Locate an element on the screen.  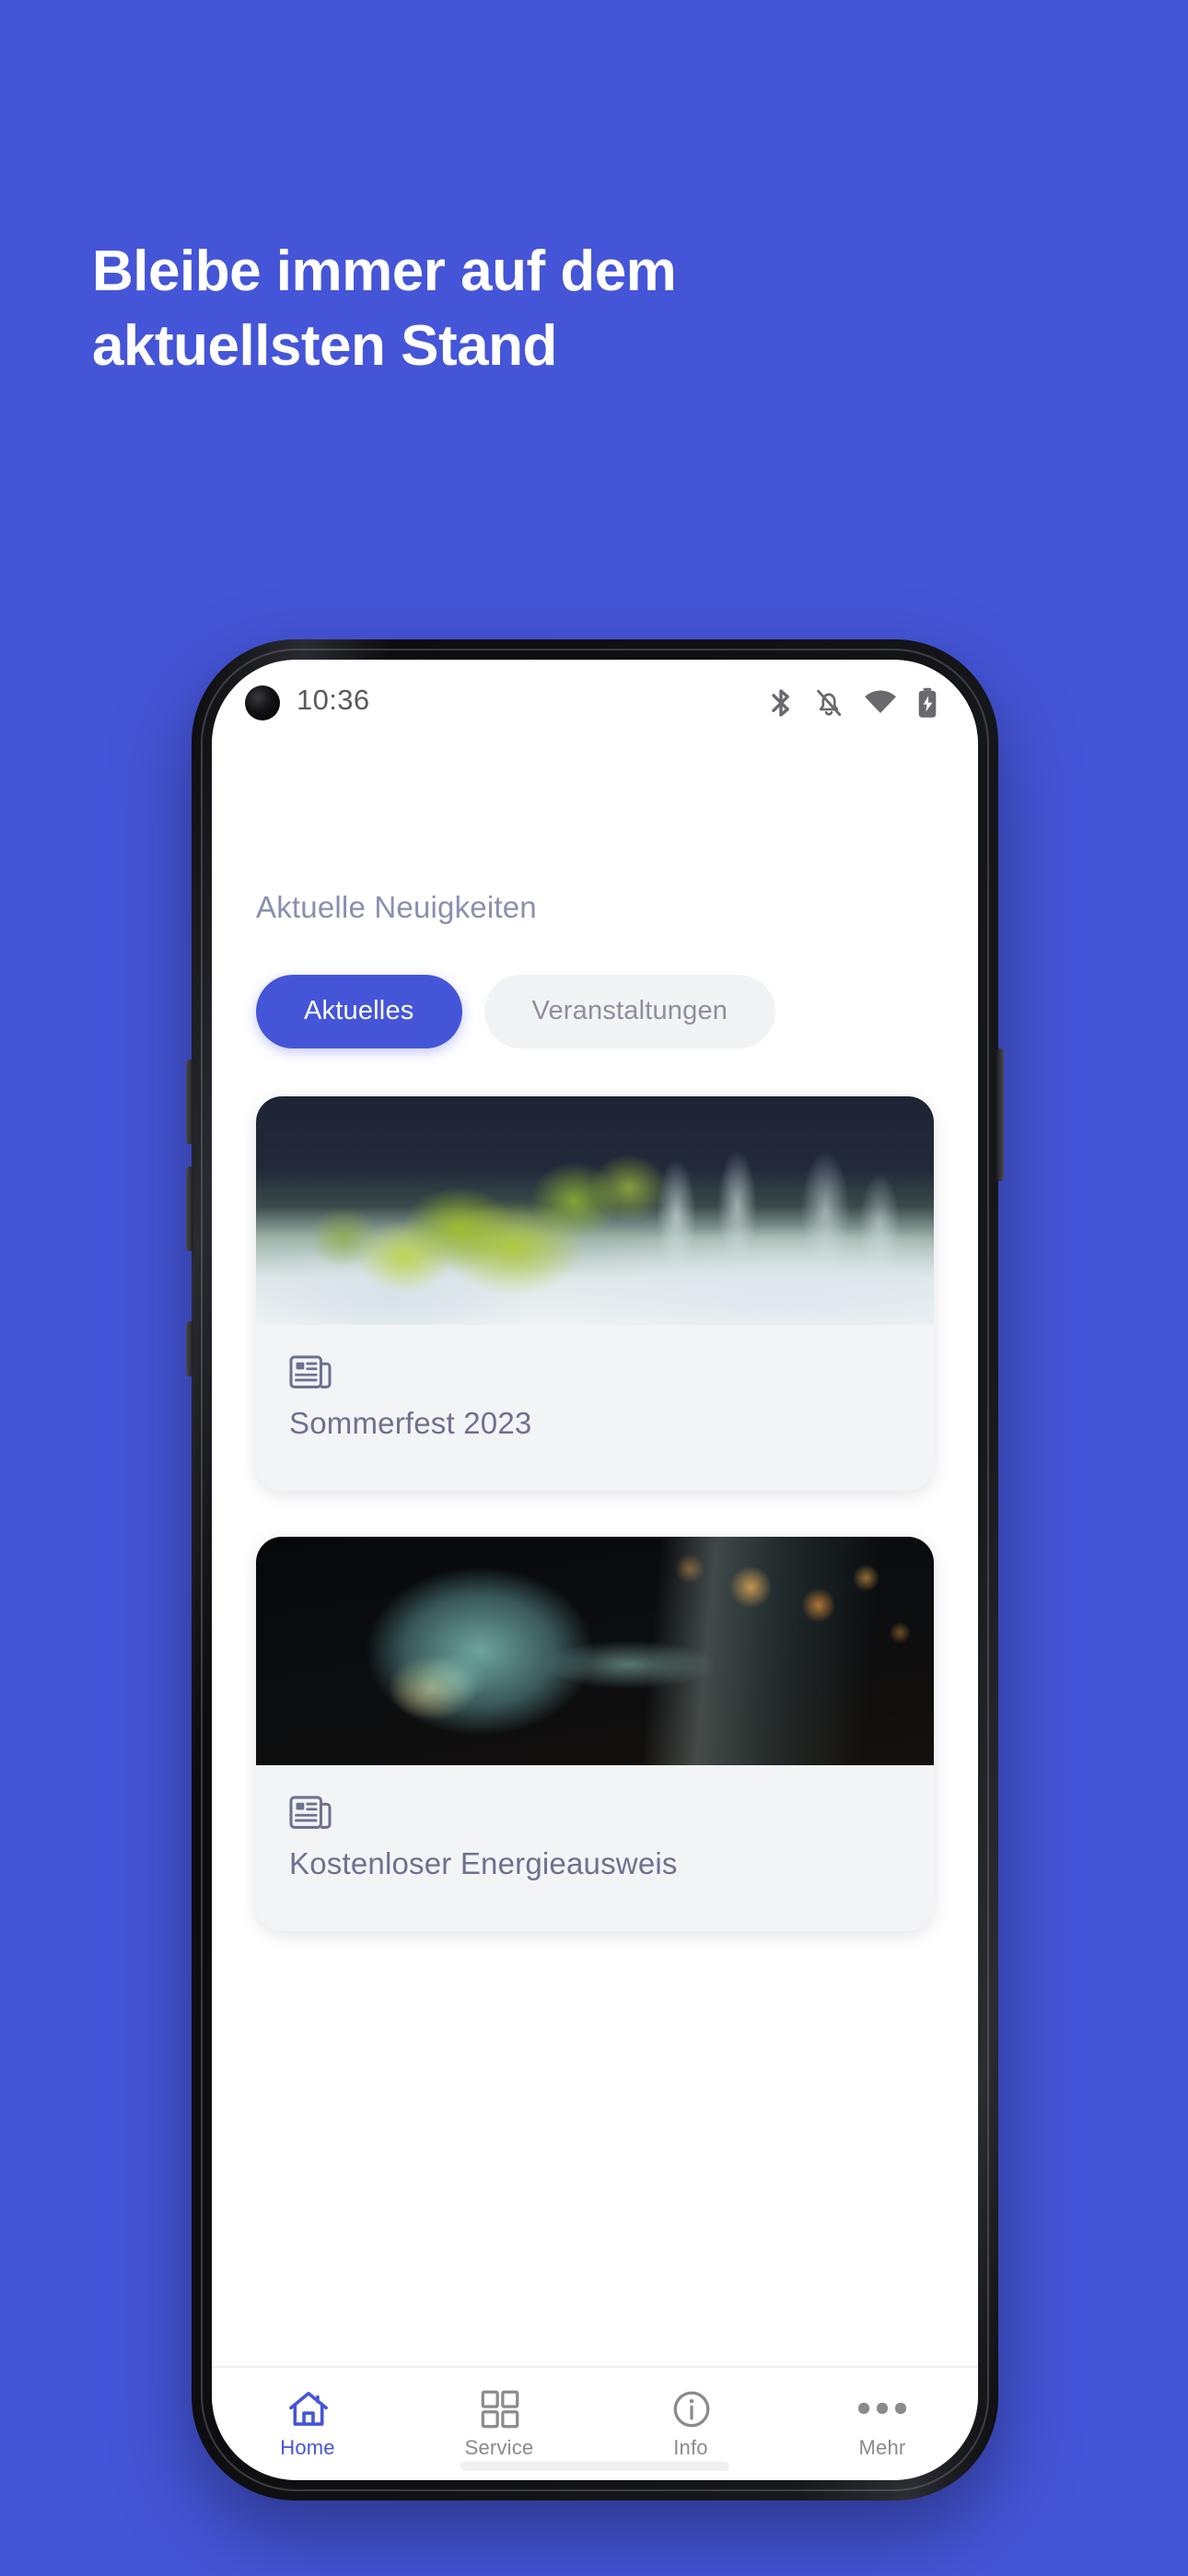
status-bar-left: 10:36 is located at coordinates (307, 702).